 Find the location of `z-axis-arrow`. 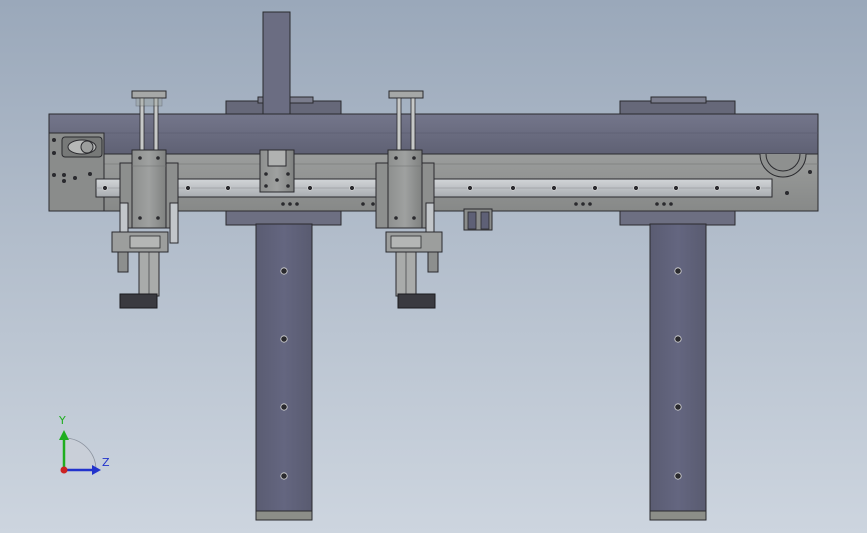

z-axis-arrow is located at coordinates (96, 470).